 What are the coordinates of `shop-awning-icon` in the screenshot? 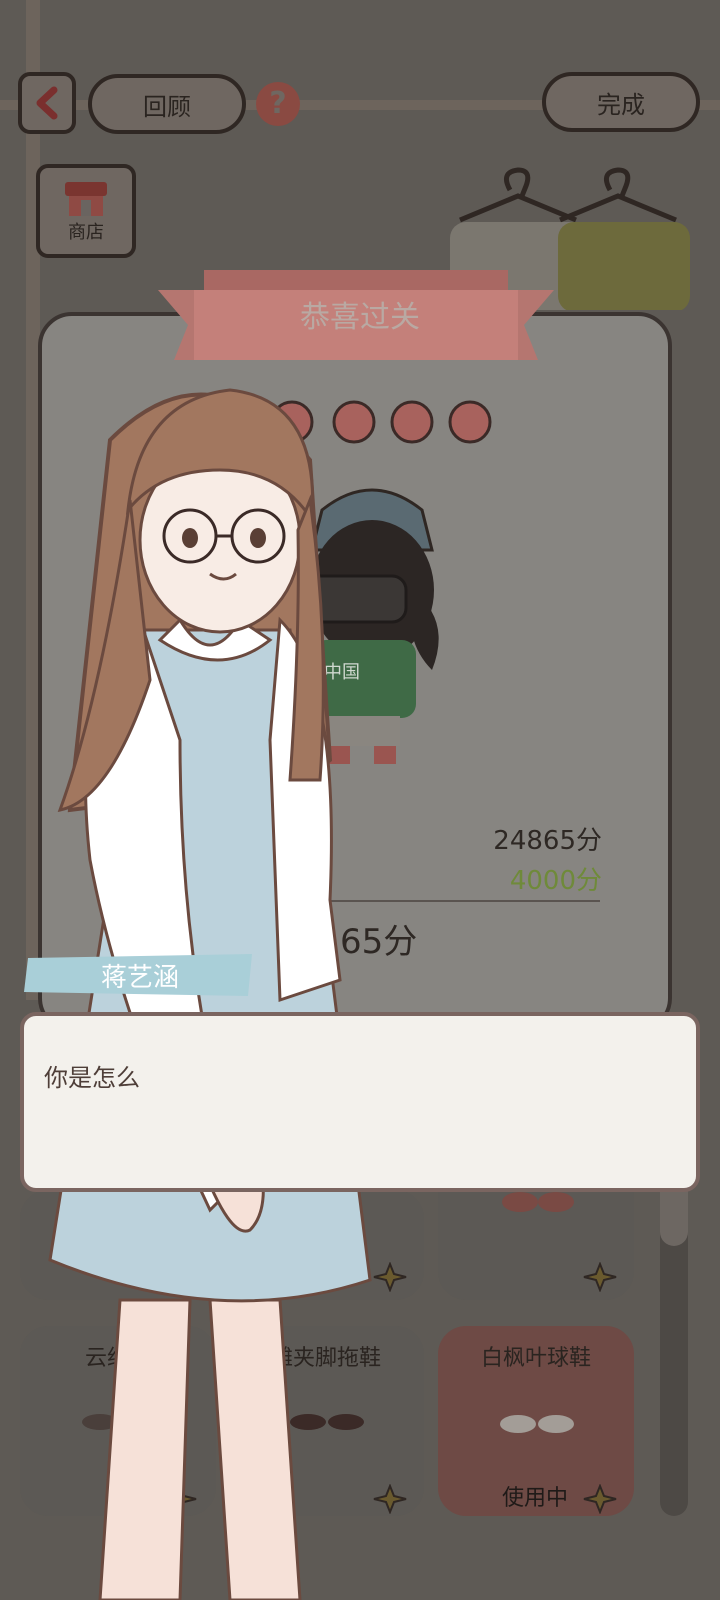 It's located at (86, 199).